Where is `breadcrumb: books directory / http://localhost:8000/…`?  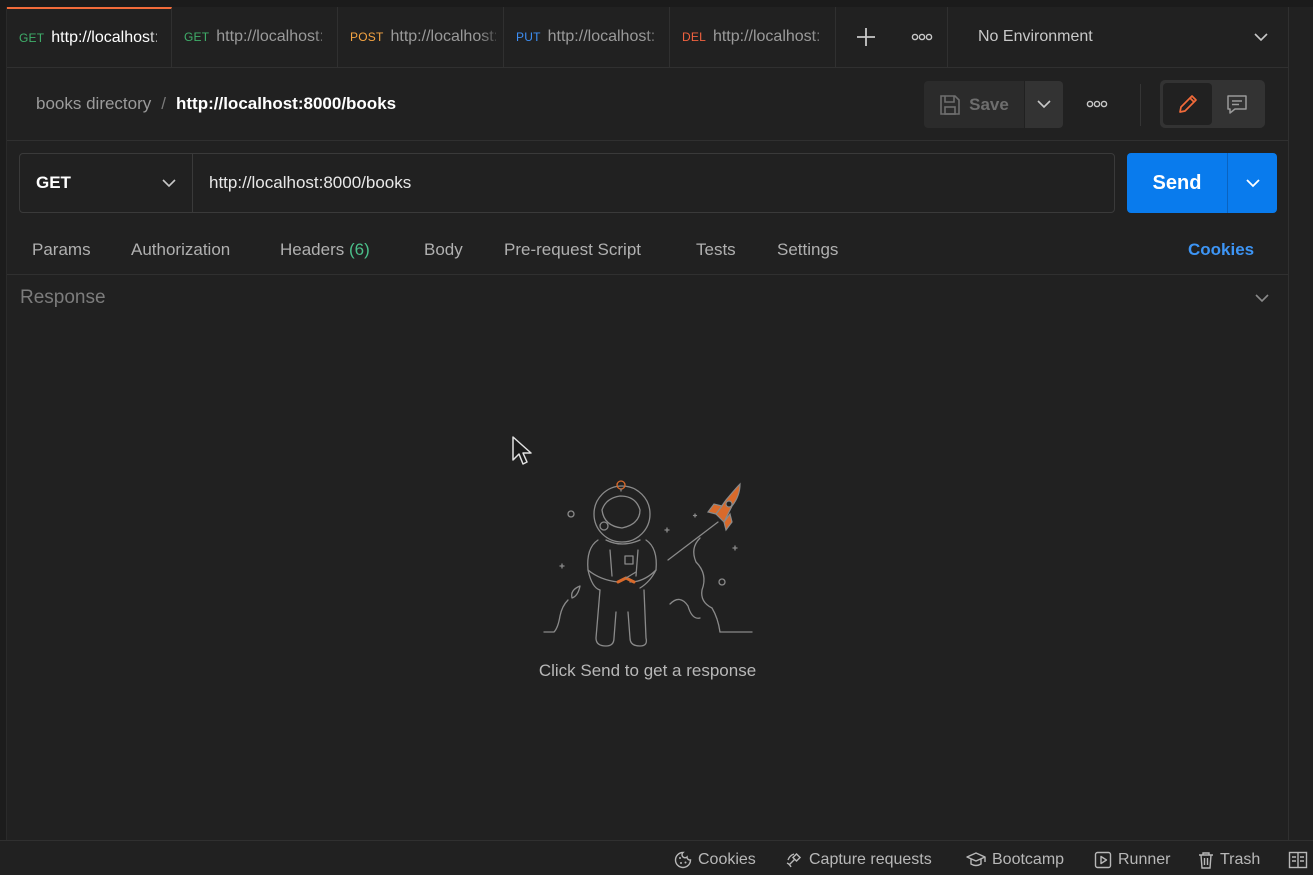 breadcrumb: books directory / http://localhost:8000/… is located at coordinates (216, 104).